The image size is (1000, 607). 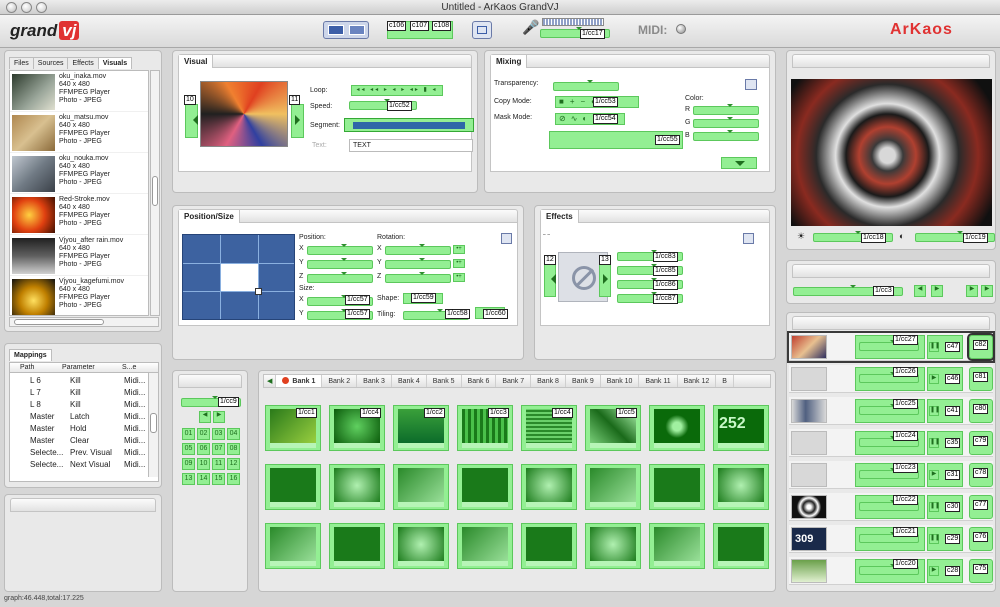 What do you see at coordinates (336, 30) in the screenshot?
I see `mixer-view-icon` at bounding box center [336, 30].